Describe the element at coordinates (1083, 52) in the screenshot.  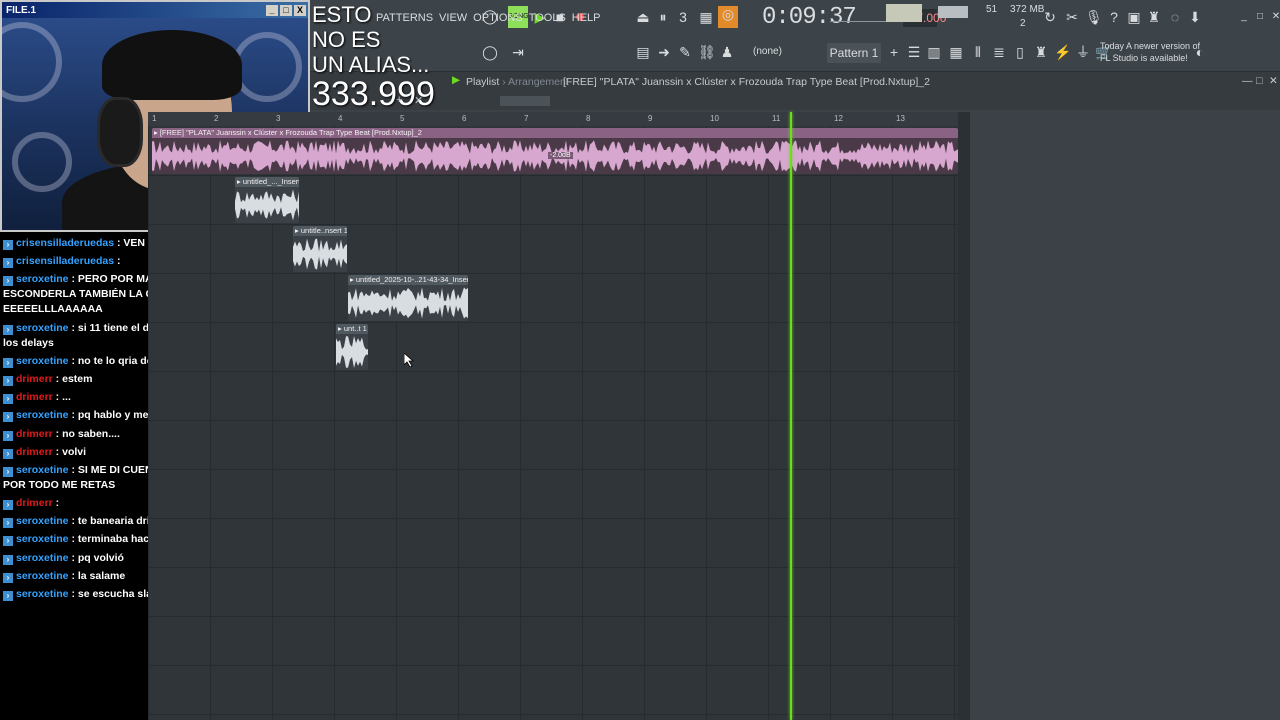
I see `plug-icon: ⏚` at that location.